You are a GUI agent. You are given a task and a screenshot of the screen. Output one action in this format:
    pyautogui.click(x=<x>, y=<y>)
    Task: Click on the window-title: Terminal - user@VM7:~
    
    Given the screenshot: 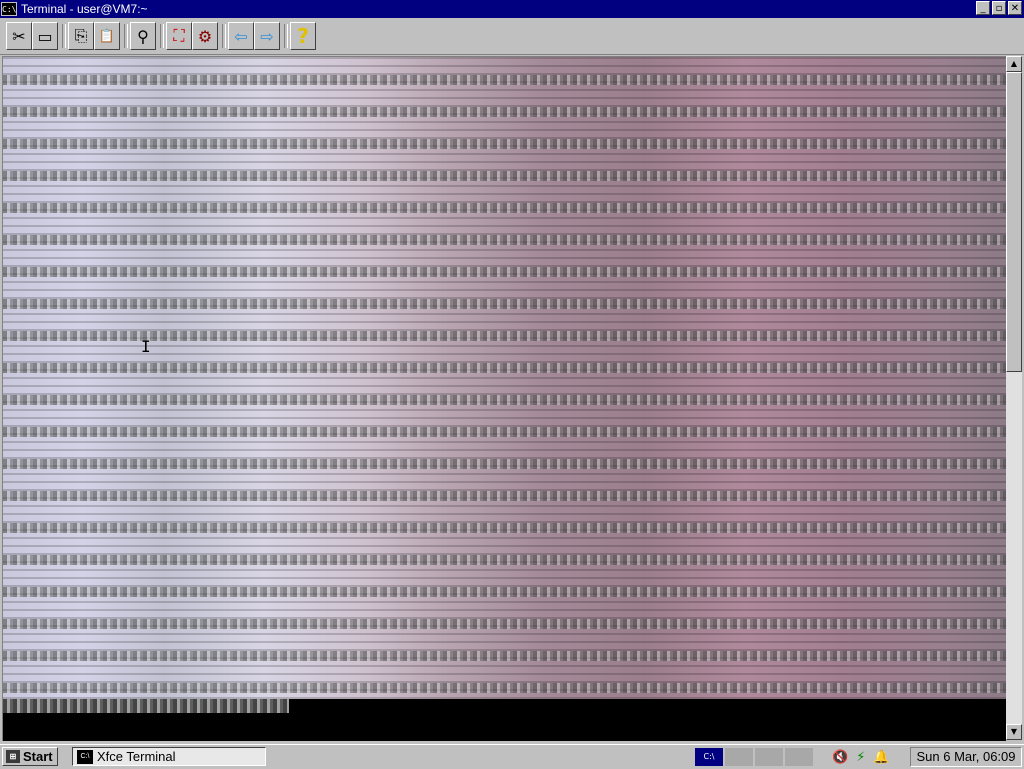 What is the action you would take?
    pyautogui.click(x=84, y=9)
    